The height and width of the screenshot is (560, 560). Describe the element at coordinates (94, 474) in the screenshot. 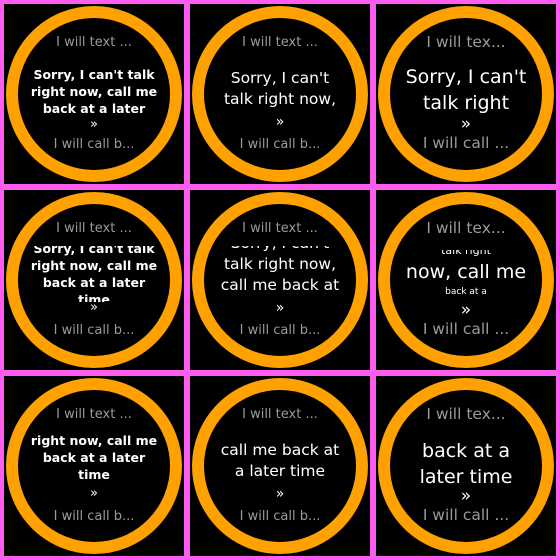

I see `message-line: time` at that location.